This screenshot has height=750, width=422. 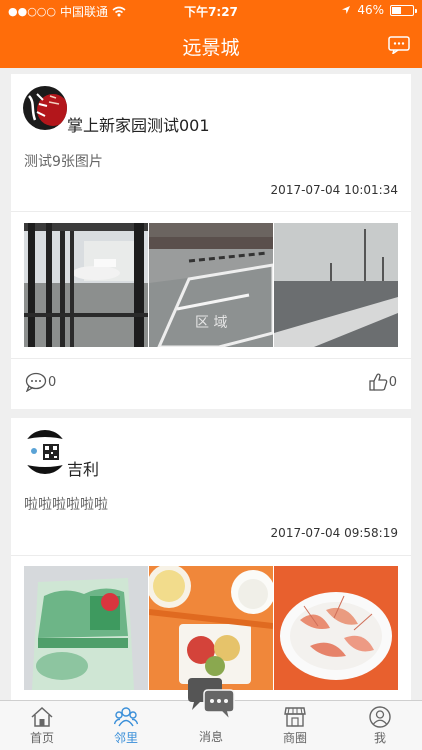 I want to click on tab-shop: 商圈, so click(x=295, y=725).